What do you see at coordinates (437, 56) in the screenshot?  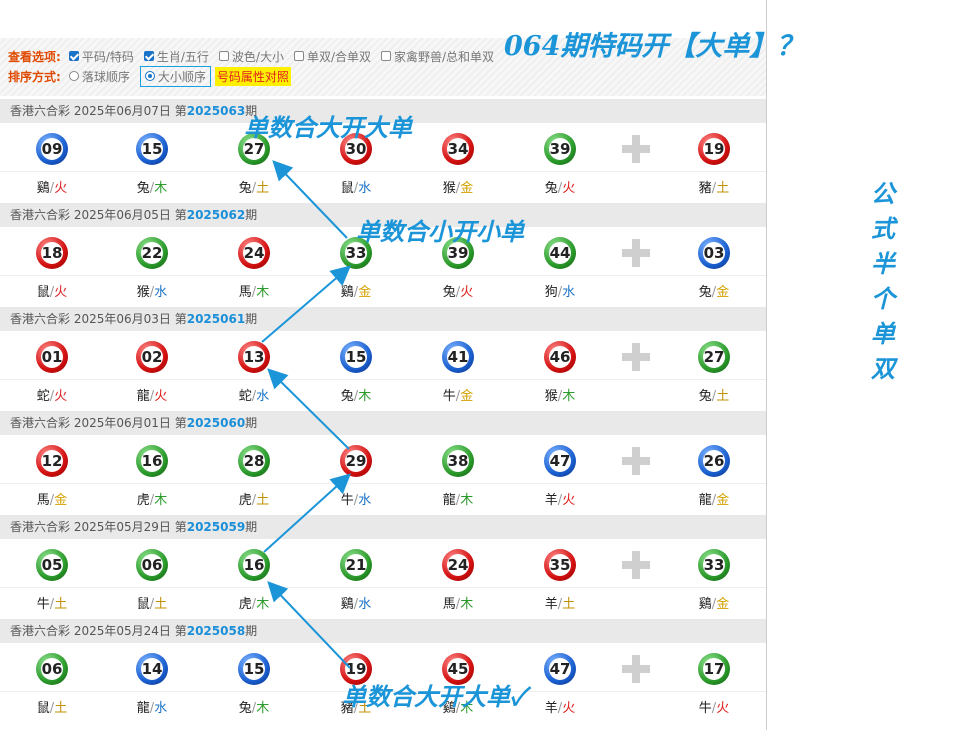 I see `view-option-4: 家禽野兽/总和单双` at bounding box center [437, 56].